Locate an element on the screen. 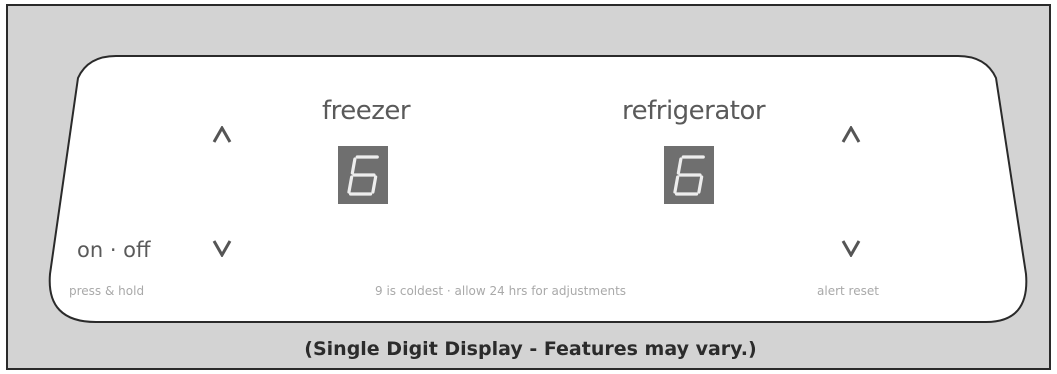 Image resolution: width=1057 pixels, height=374 pixels. alert-reset-button: alert reset is located at coordinates (848, 291).